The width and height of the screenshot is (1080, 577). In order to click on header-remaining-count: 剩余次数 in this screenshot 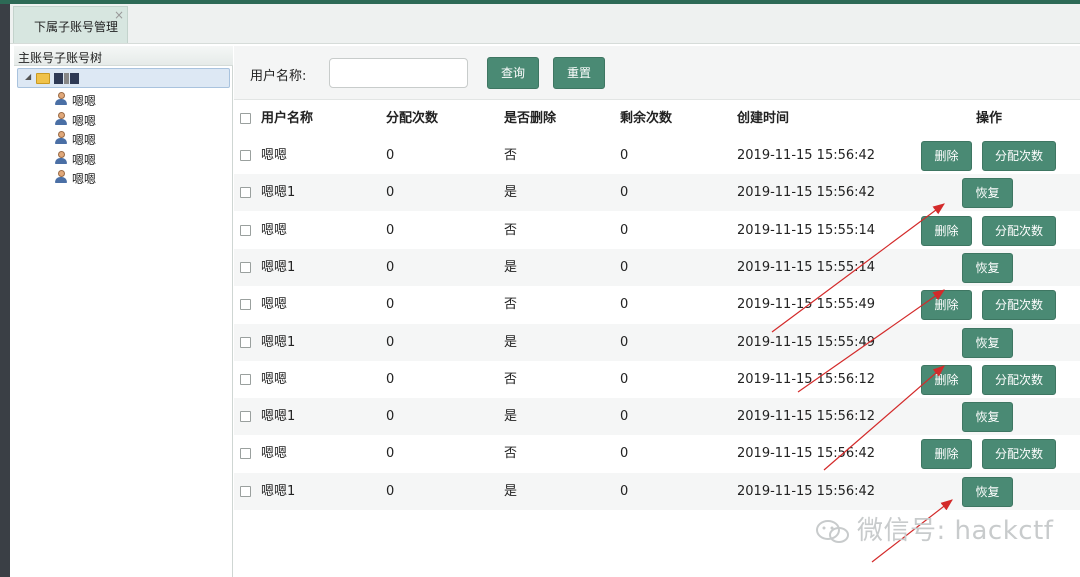, I will do `click(646, 118)`.